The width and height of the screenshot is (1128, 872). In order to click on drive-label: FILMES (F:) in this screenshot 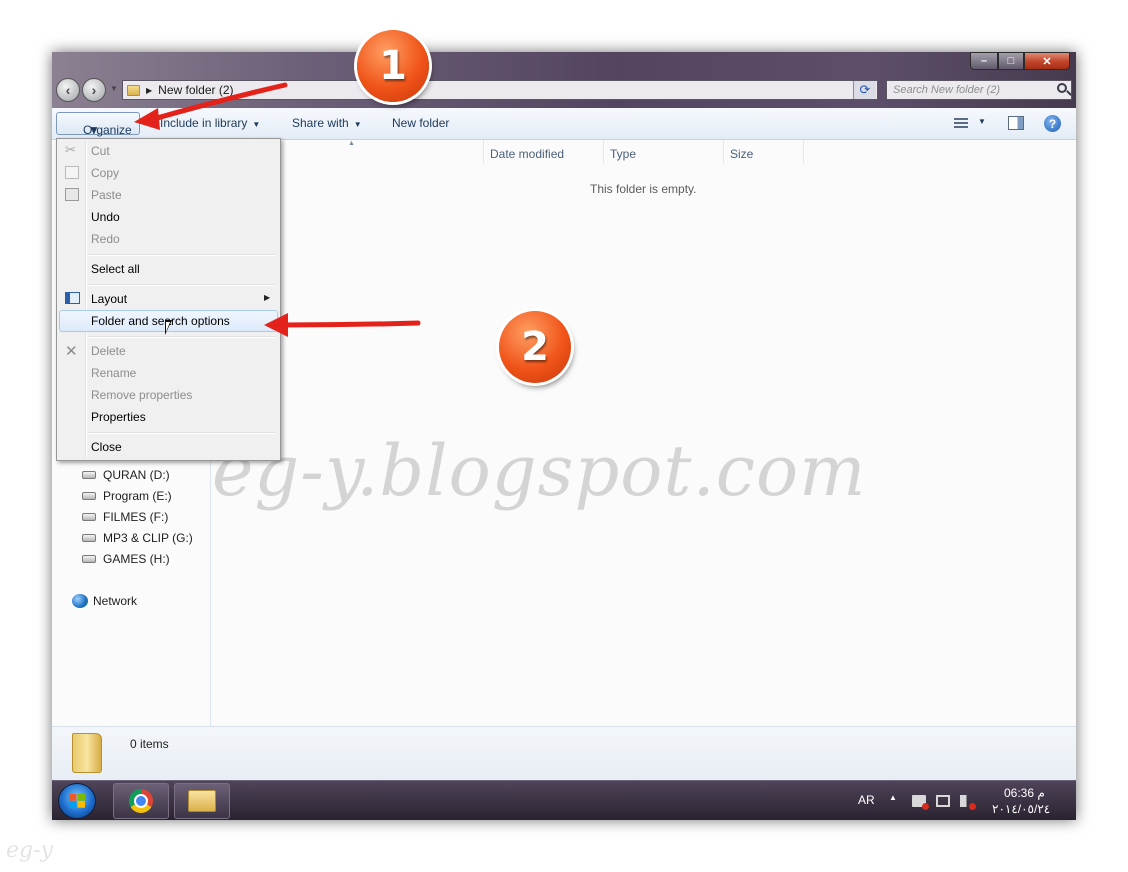, I will do `click(136, 517)`.